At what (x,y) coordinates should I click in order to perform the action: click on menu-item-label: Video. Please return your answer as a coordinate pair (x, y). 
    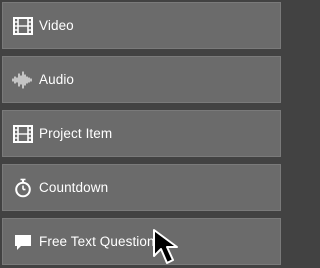
    Looking at the image, I should click on (56, 25).